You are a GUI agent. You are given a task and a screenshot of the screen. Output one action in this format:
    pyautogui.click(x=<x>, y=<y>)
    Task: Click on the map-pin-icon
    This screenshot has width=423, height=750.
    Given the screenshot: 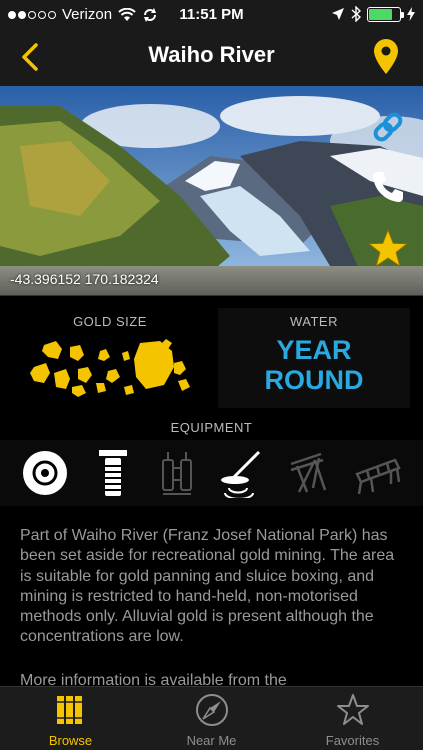 What is the action you would take?
    pyautogui.click(x=386, y=57)
    